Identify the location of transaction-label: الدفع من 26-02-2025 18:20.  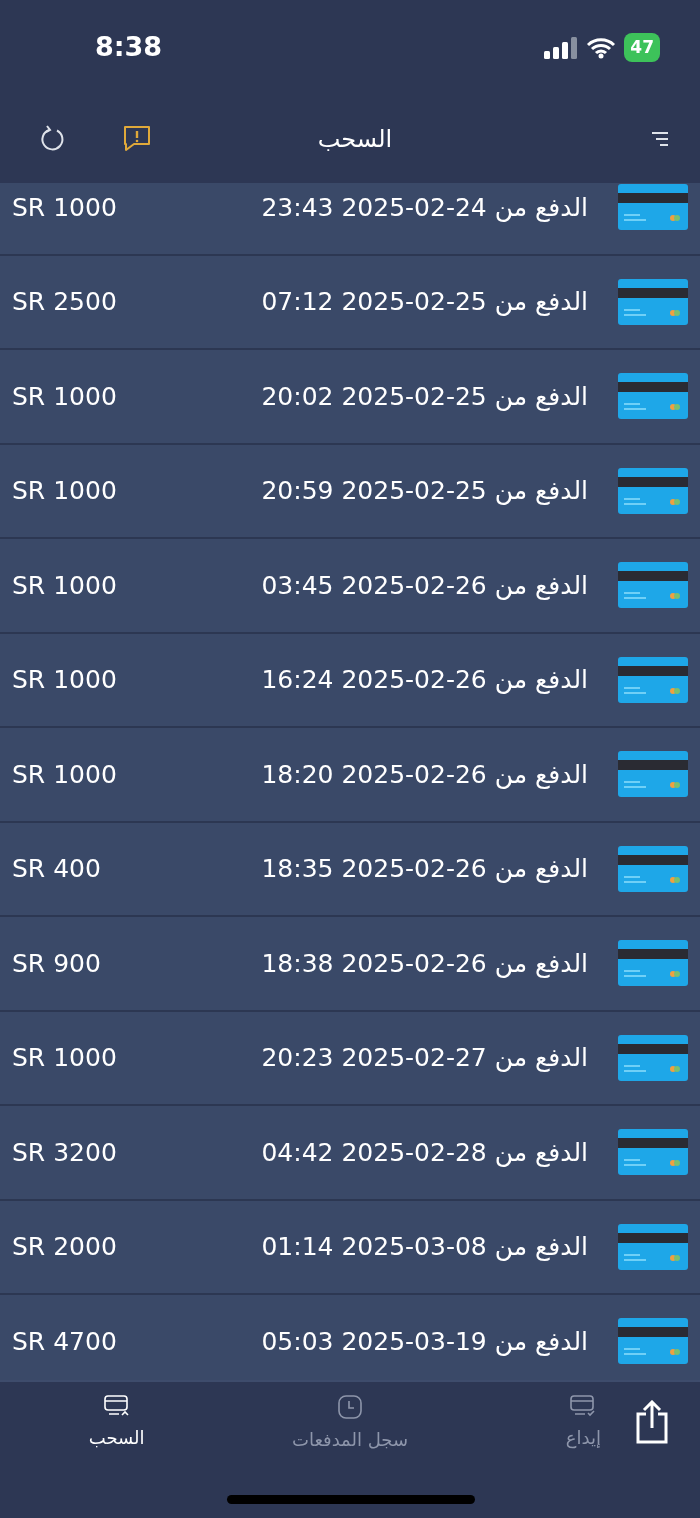
(424, 774).